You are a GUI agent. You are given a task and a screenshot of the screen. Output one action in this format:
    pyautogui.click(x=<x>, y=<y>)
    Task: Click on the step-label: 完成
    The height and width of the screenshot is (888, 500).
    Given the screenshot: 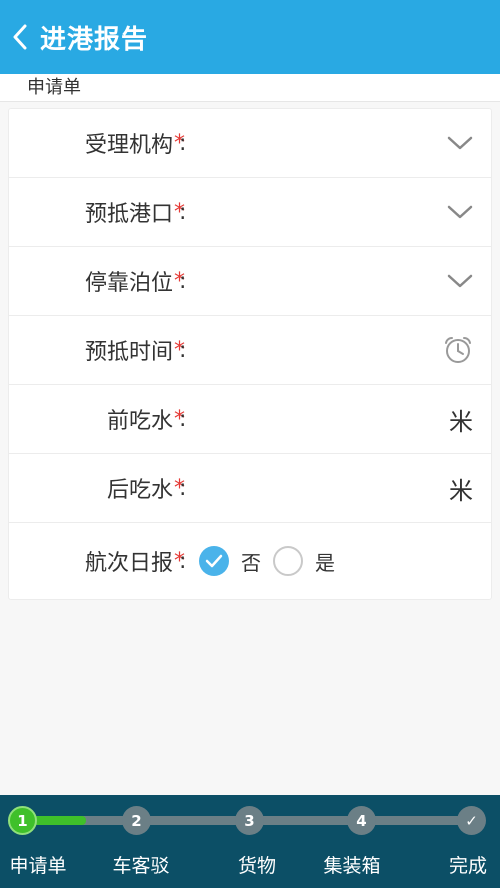 What is the action you would take?
    pyautogui.click(x=468, y=866)
    